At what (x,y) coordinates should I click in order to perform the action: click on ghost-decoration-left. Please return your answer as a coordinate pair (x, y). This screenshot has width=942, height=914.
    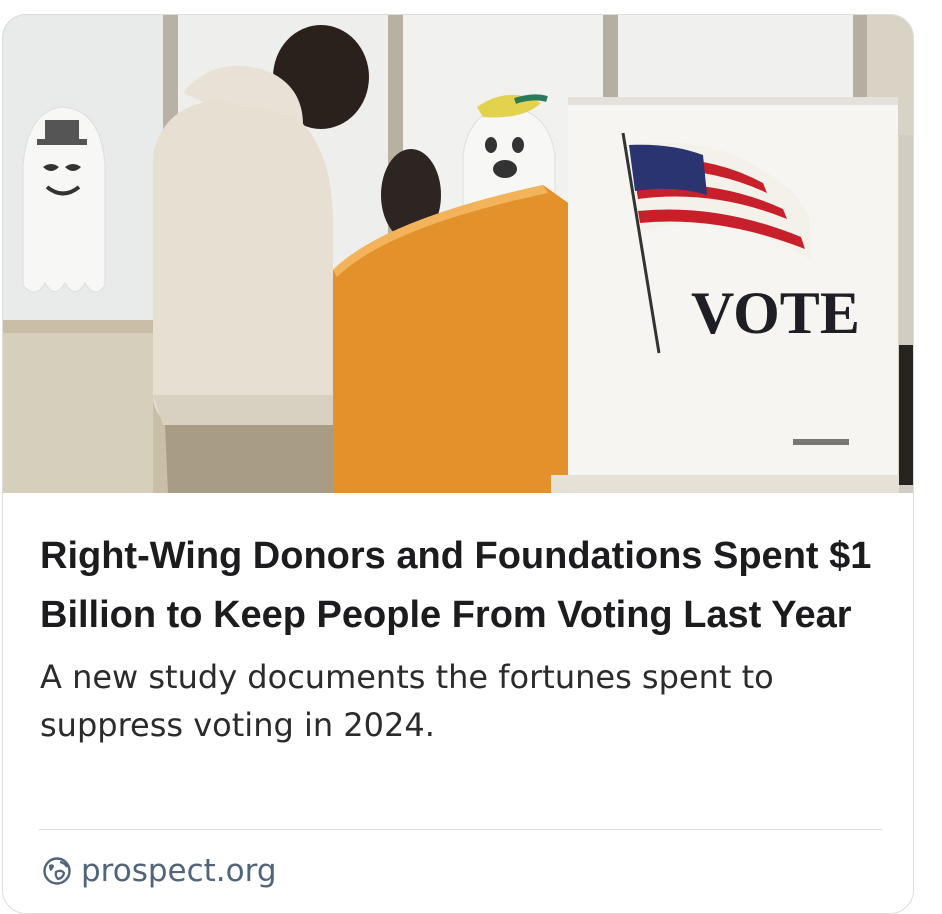
    Looking at the image, I should click on (64, 199).